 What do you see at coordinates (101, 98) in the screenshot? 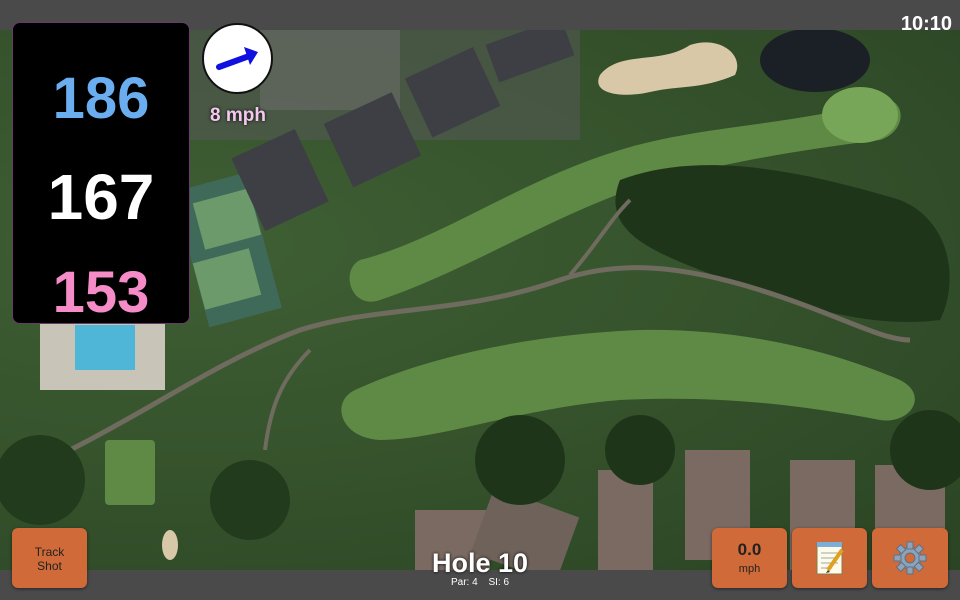
I see `back-distance: 186` at bounding box center [101, 98].